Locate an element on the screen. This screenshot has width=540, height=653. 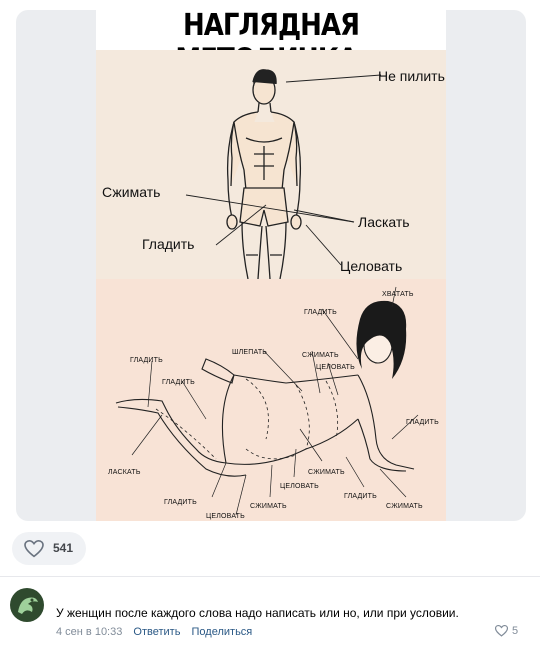
label-grab: ХВАТАТЬ is located at coordinates (398, 294).